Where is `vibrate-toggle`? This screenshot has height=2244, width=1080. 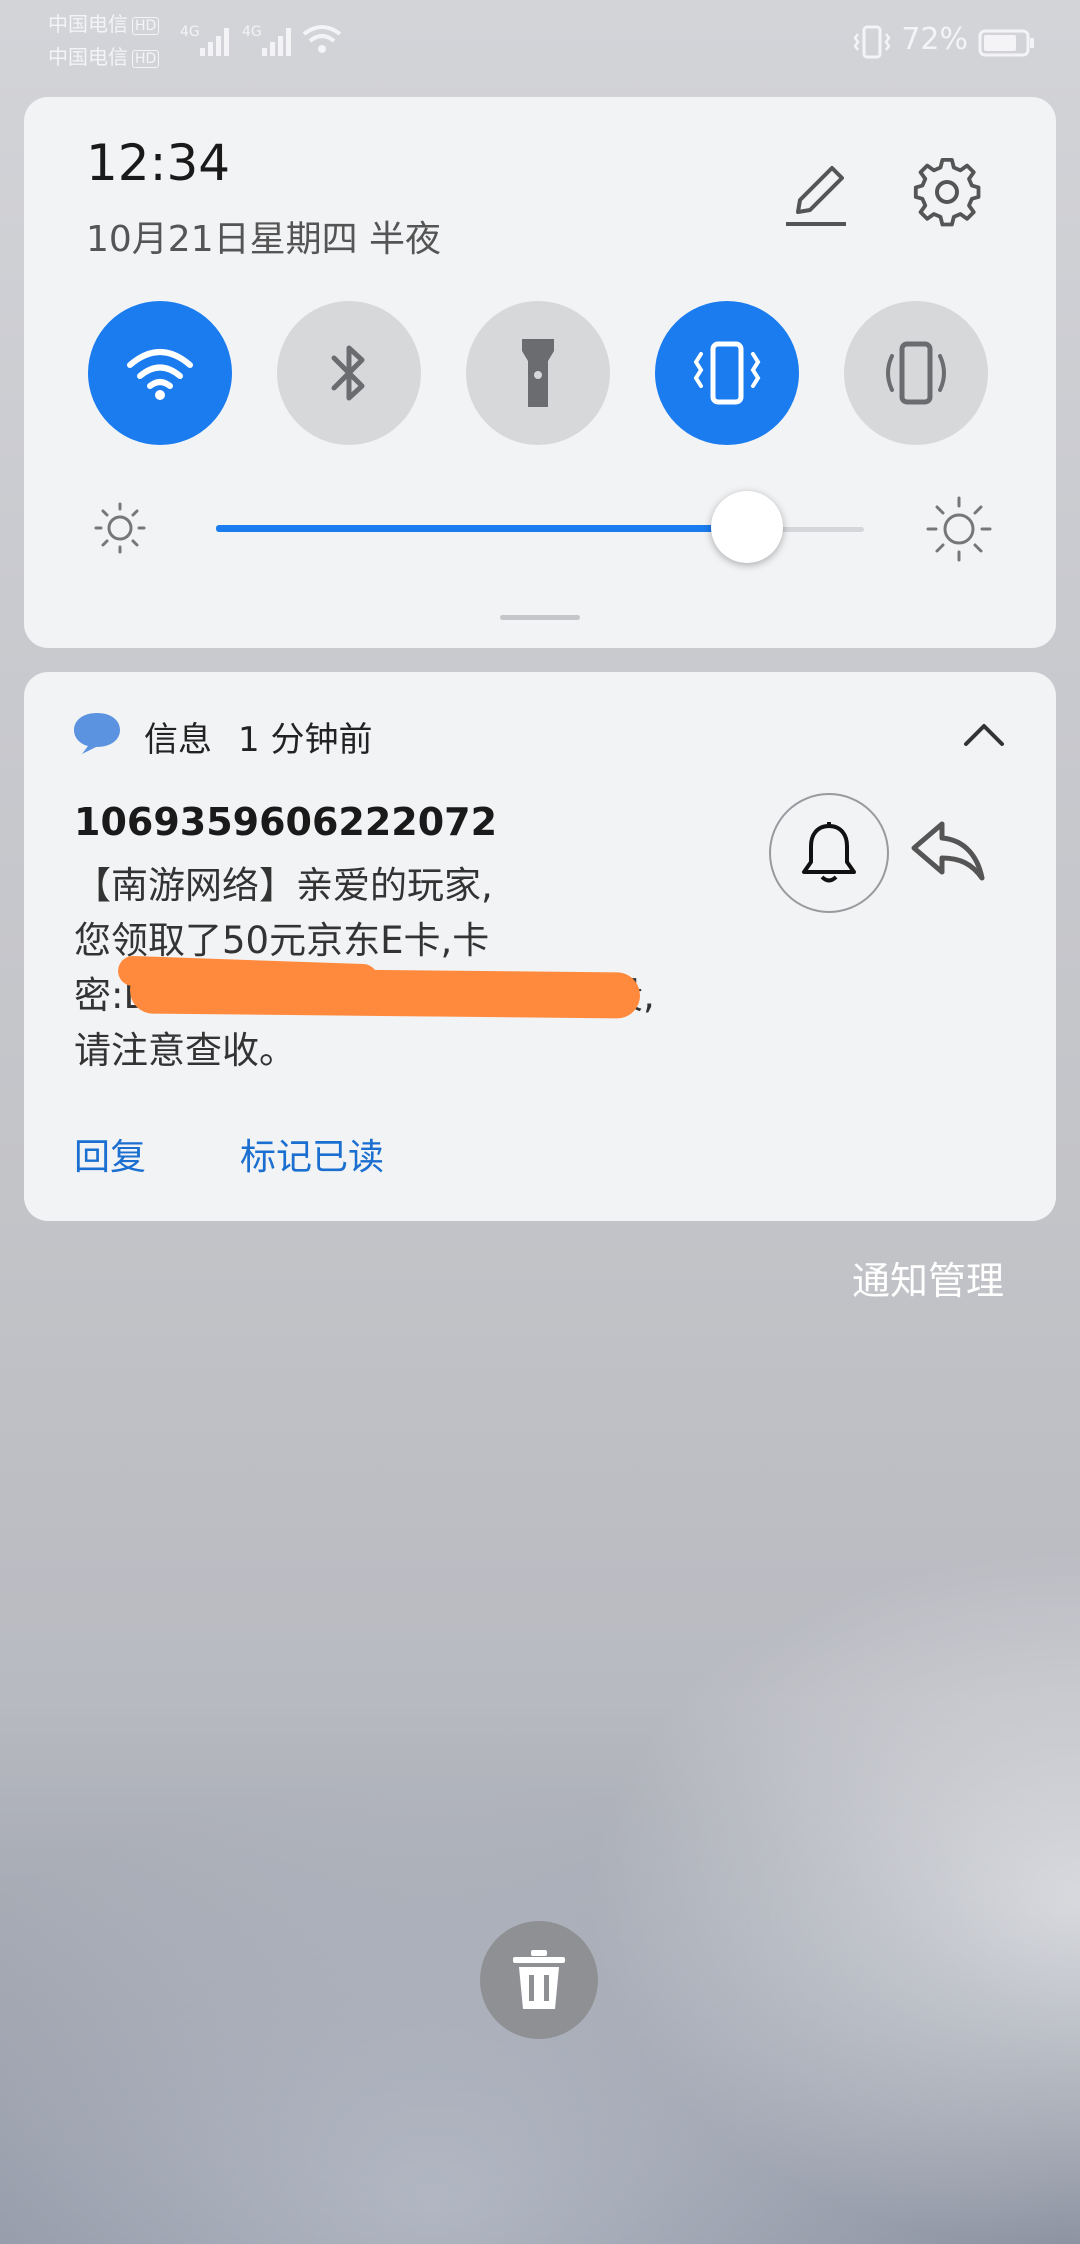 vibrate-toggle is located at coordinates (727, 373).